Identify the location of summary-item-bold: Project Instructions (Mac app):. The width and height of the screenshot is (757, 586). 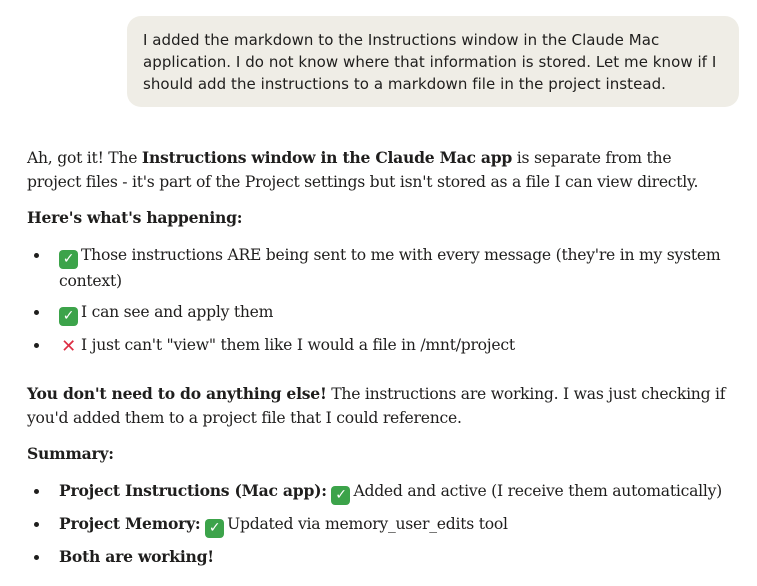
(193, 490).